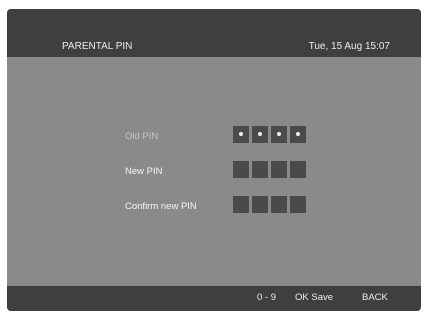  Describe the element at coordinates (269, 134) in the screenshot. I see `old-pin-field` at that location.